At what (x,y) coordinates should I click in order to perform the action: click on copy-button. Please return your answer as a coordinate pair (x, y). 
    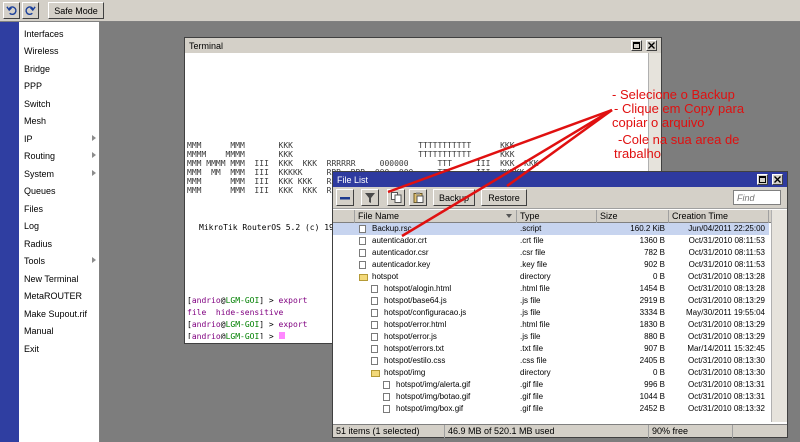
    Looking at the image, I should click on (396, 197).